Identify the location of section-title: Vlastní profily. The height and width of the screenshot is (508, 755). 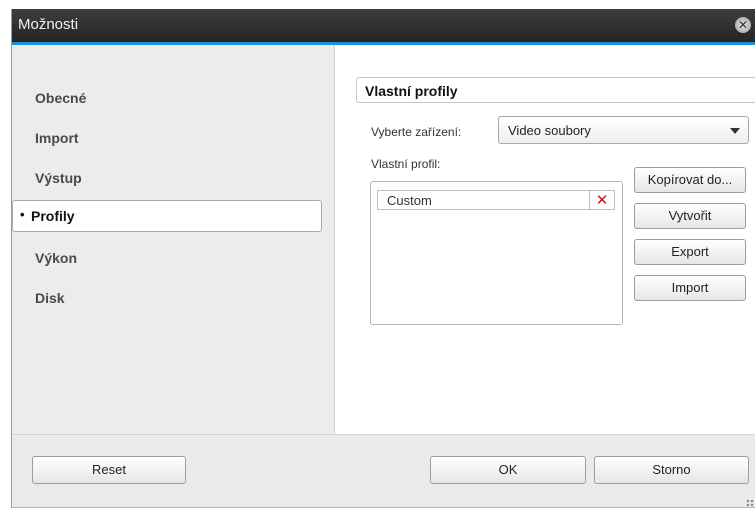
(555, 90).